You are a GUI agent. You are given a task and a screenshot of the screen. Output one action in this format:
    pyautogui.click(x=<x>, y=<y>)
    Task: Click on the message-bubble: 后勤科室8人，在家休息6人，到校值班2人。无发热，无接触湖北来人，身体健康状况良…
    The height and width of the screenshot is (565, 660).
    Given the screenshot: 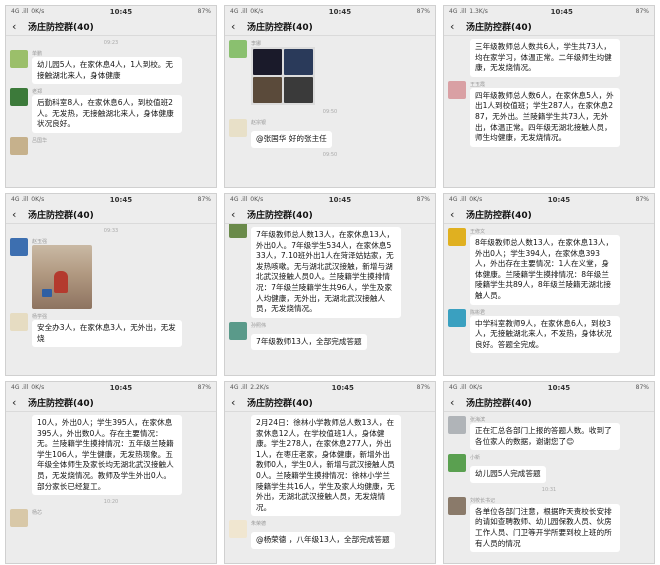 What is the action you would take?
    pyautogui.click(x=107, y=114)
    